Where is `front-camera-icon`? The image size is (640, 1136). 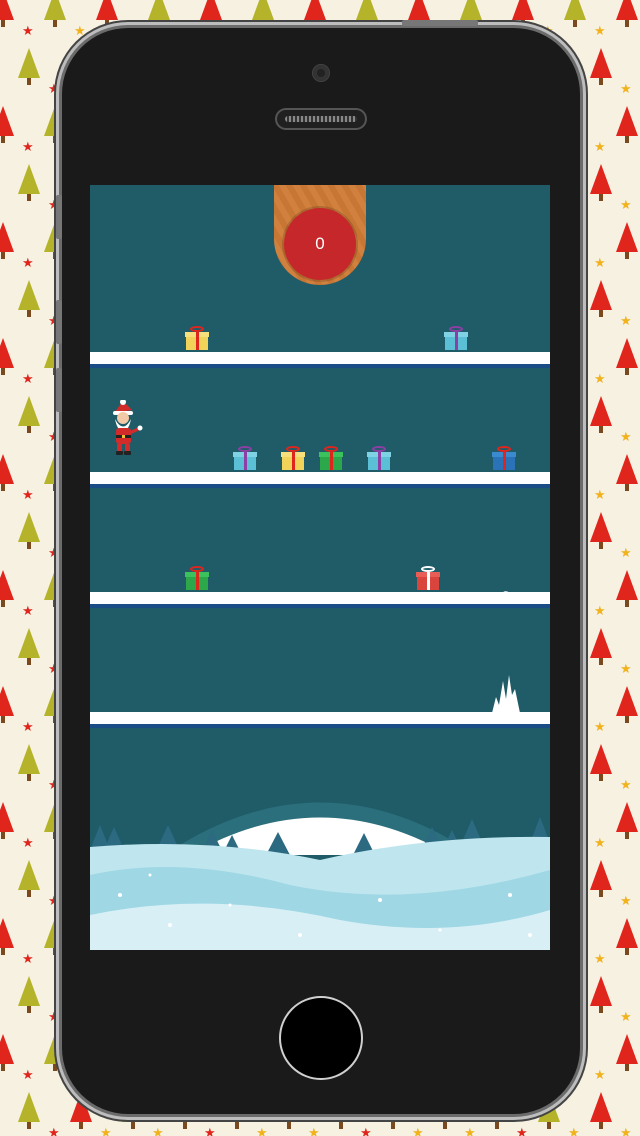 front-camera-icon is located at coordinates (321, 73).